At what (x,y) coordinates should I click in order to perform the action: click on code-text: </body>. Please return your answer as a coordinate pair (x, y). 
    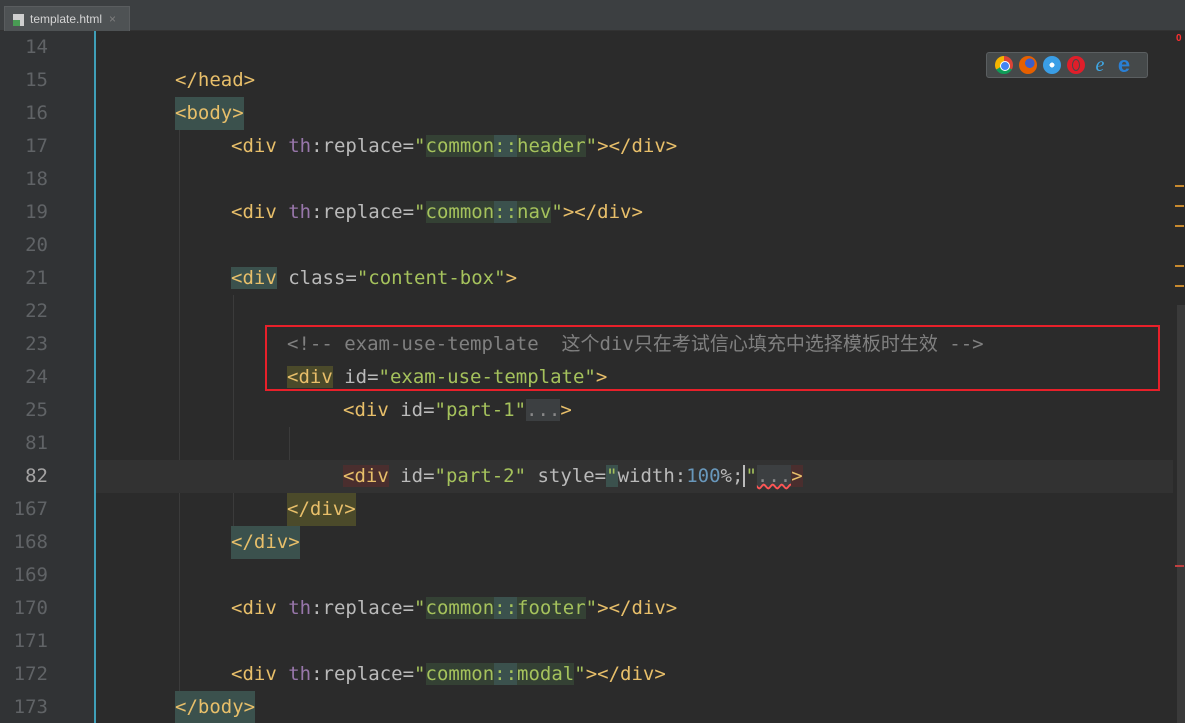
    Looking at the image, I should click on (215, 707).